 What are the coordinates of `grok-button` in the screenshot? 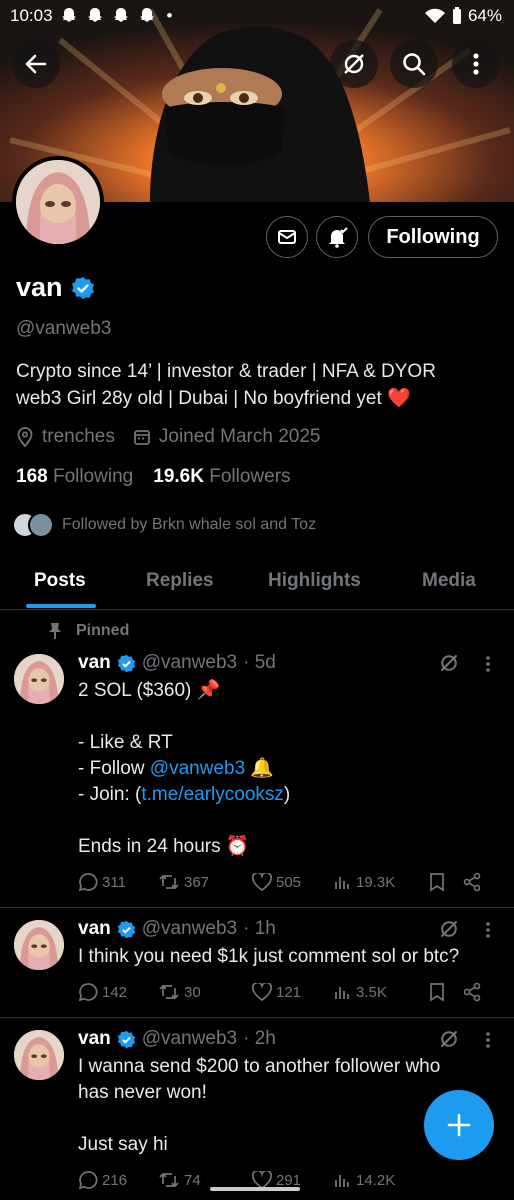 It's located at (354, 64).